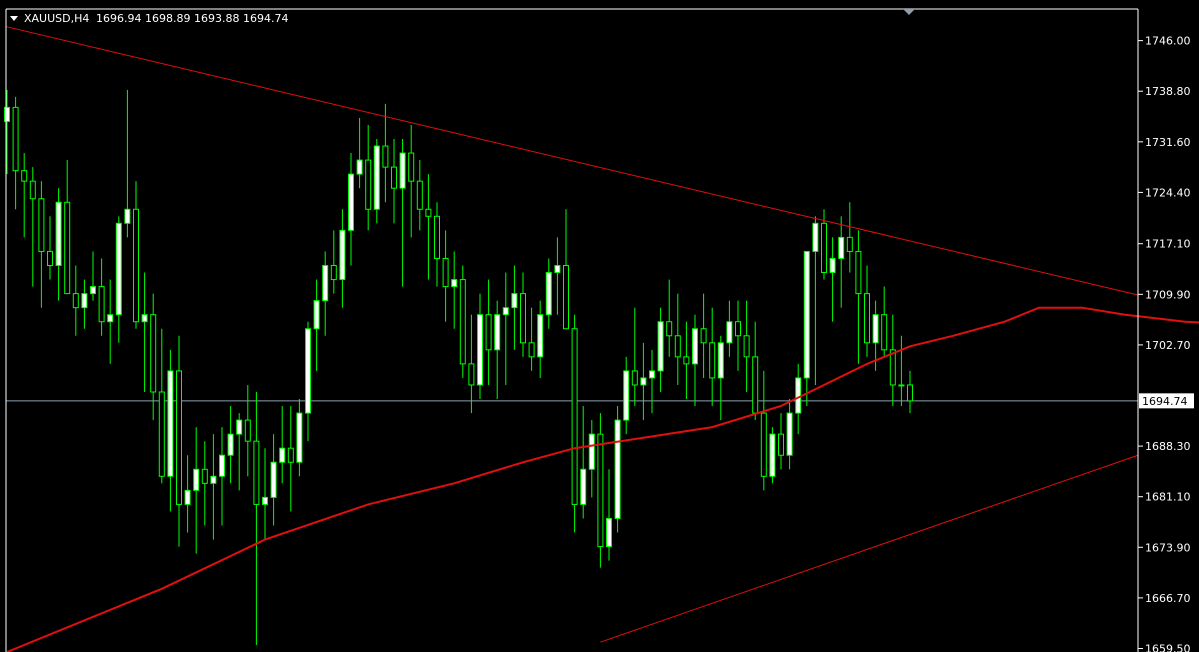 The image size is (1199, 652). I want to click on y-tick-label: 1709.90, so click(1168, 294).